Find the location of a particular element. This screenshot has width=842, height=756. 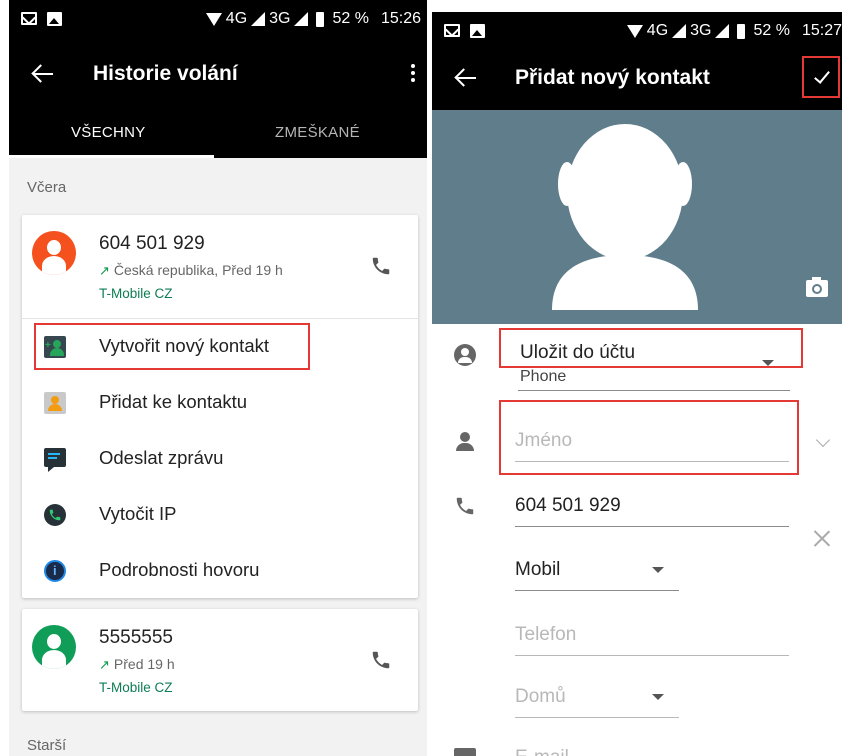

action-label: Podrobnosti hovoru is located at coordinates (179, 569).